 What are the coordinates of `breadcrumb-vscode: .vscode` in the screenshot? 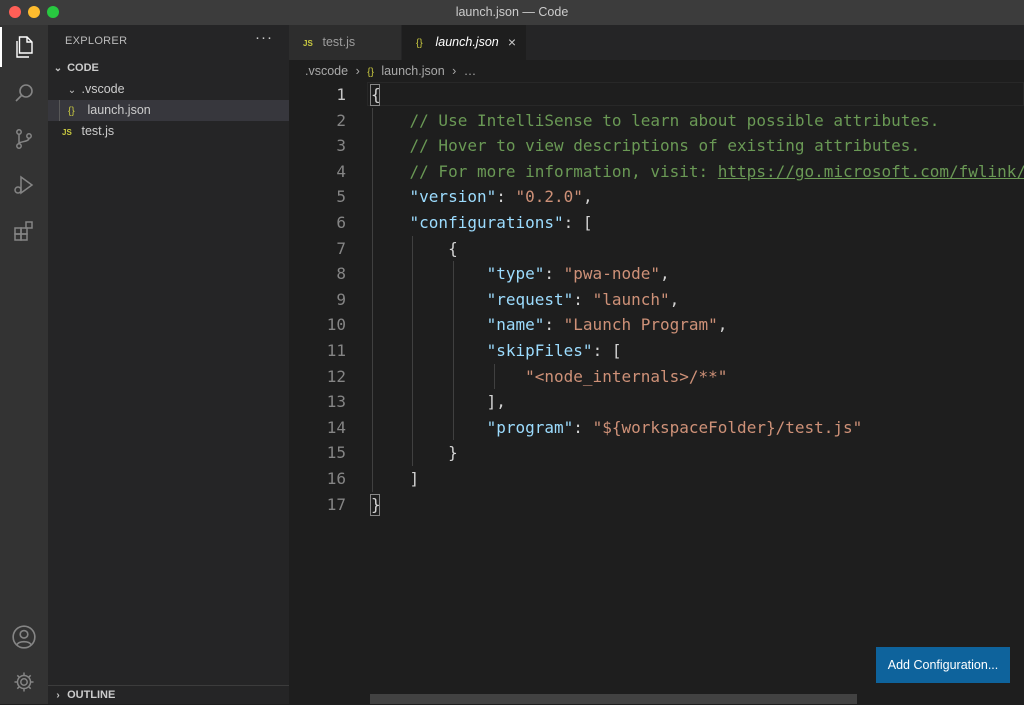 It's located at (326, 71).